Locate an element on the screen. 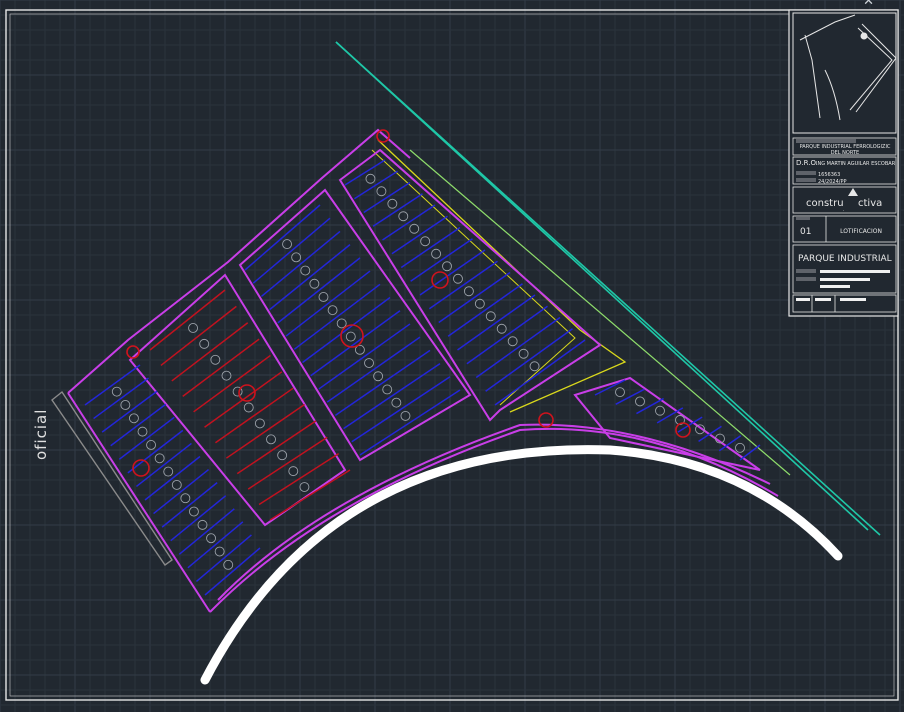  field-1: 1656363 is located at coordinates (829, 175).